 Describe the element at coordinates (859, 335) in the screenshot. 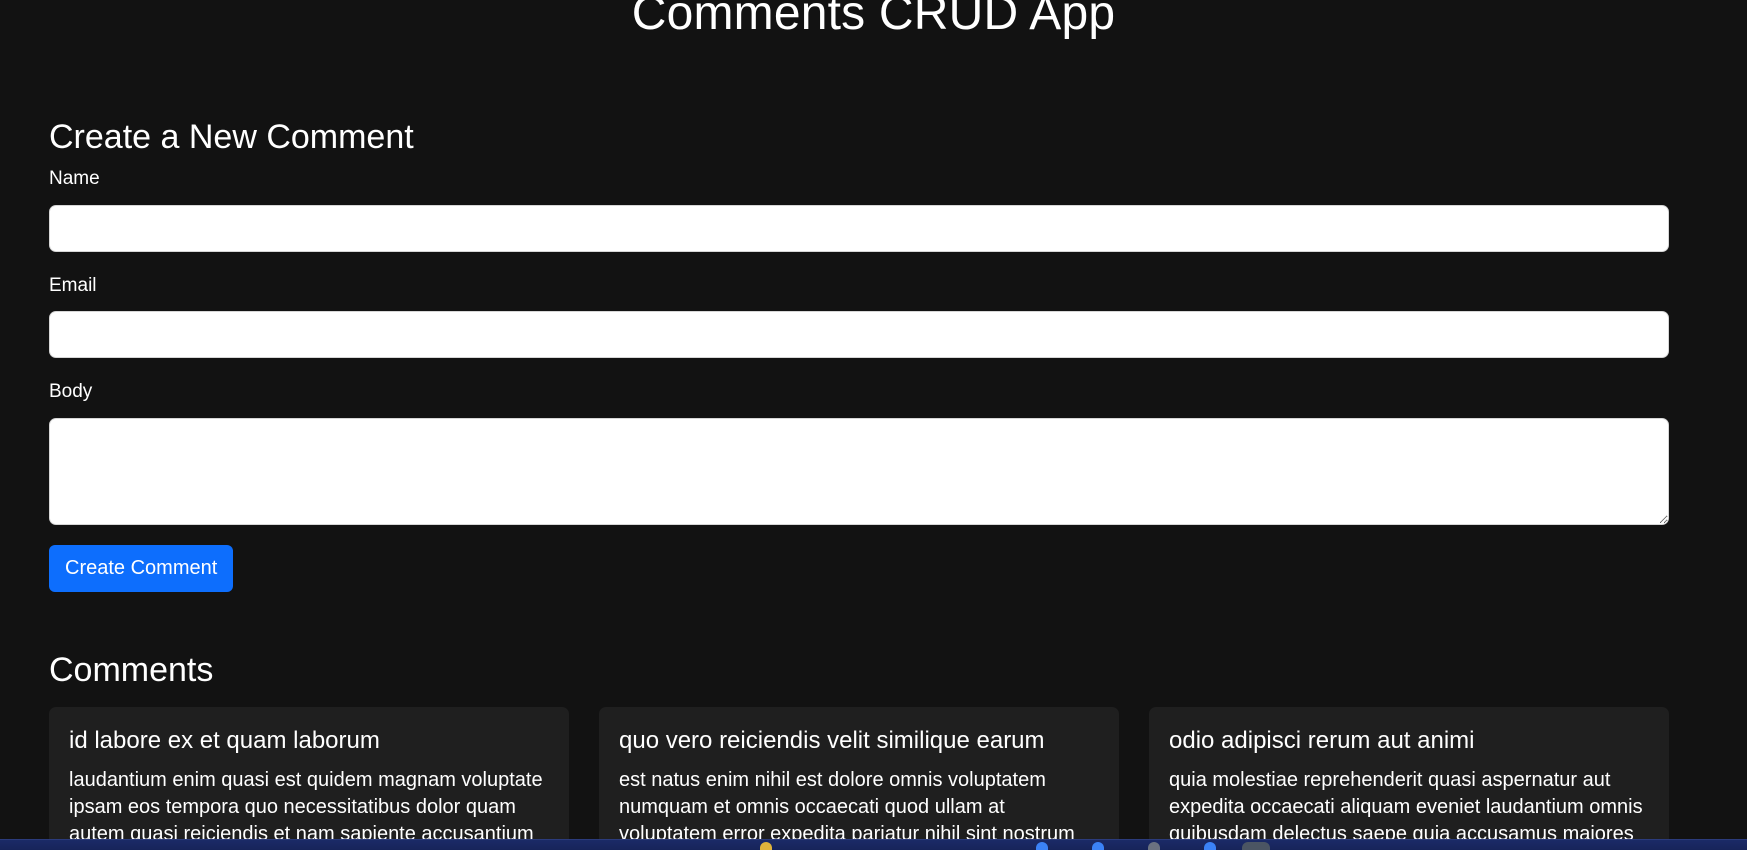

I see `email-input` at that location.